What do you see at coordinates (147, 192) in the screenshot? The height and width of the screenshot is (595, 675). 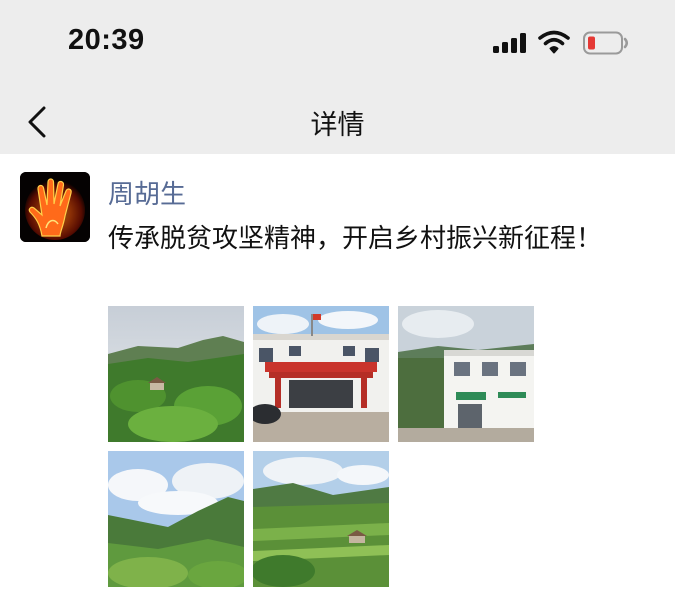 I see `post-author-name: 周胡生` at bounding box center [147, 192].